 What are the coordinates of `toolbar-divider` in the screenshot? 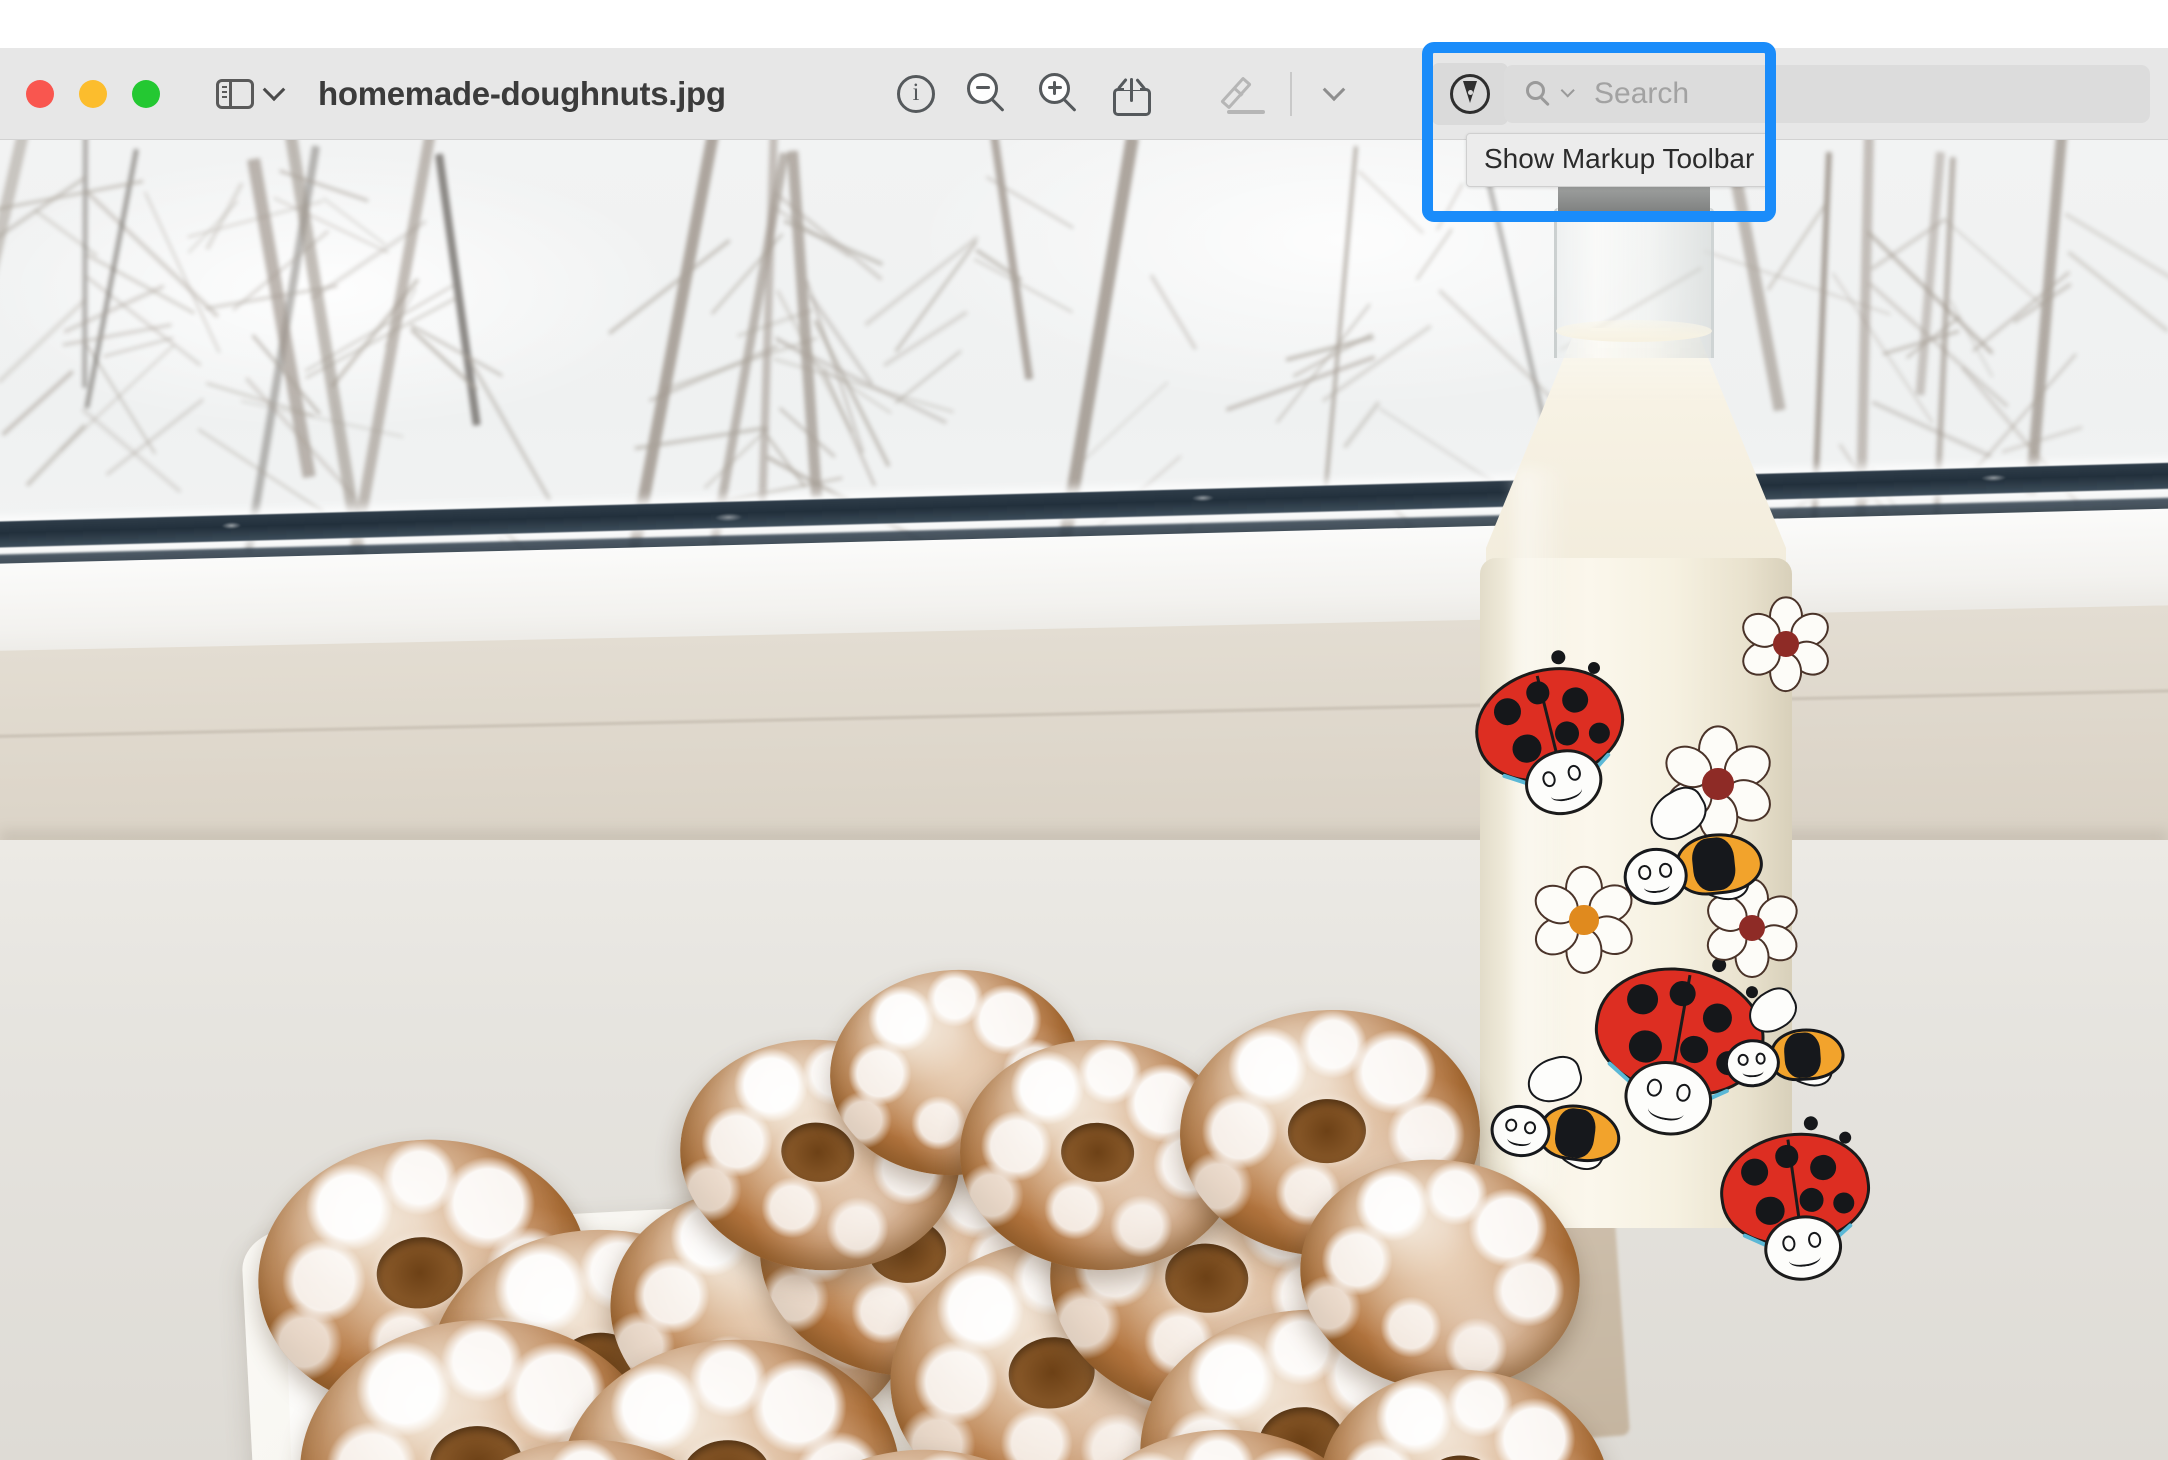 It's located at (1291, 93).